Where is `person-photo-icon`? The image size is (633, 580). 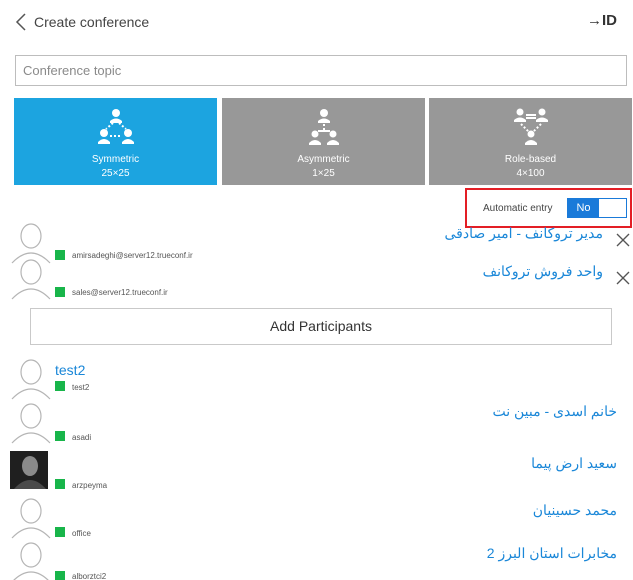
person-photo-icon is located at coordinates (29, 470).